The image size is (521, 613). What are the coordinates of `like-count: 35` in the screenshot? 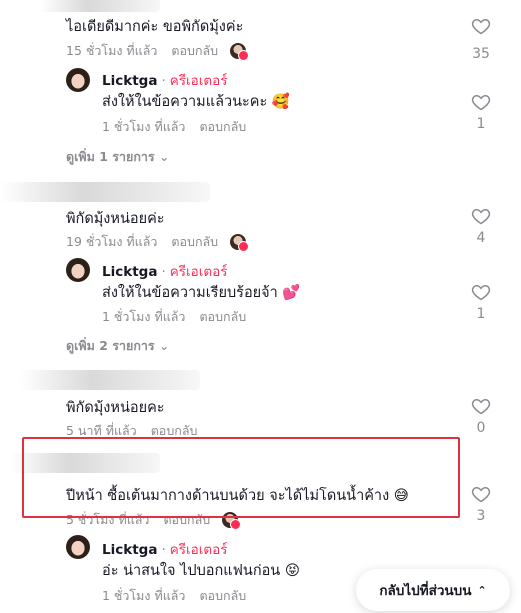 It's located at (481, 54).